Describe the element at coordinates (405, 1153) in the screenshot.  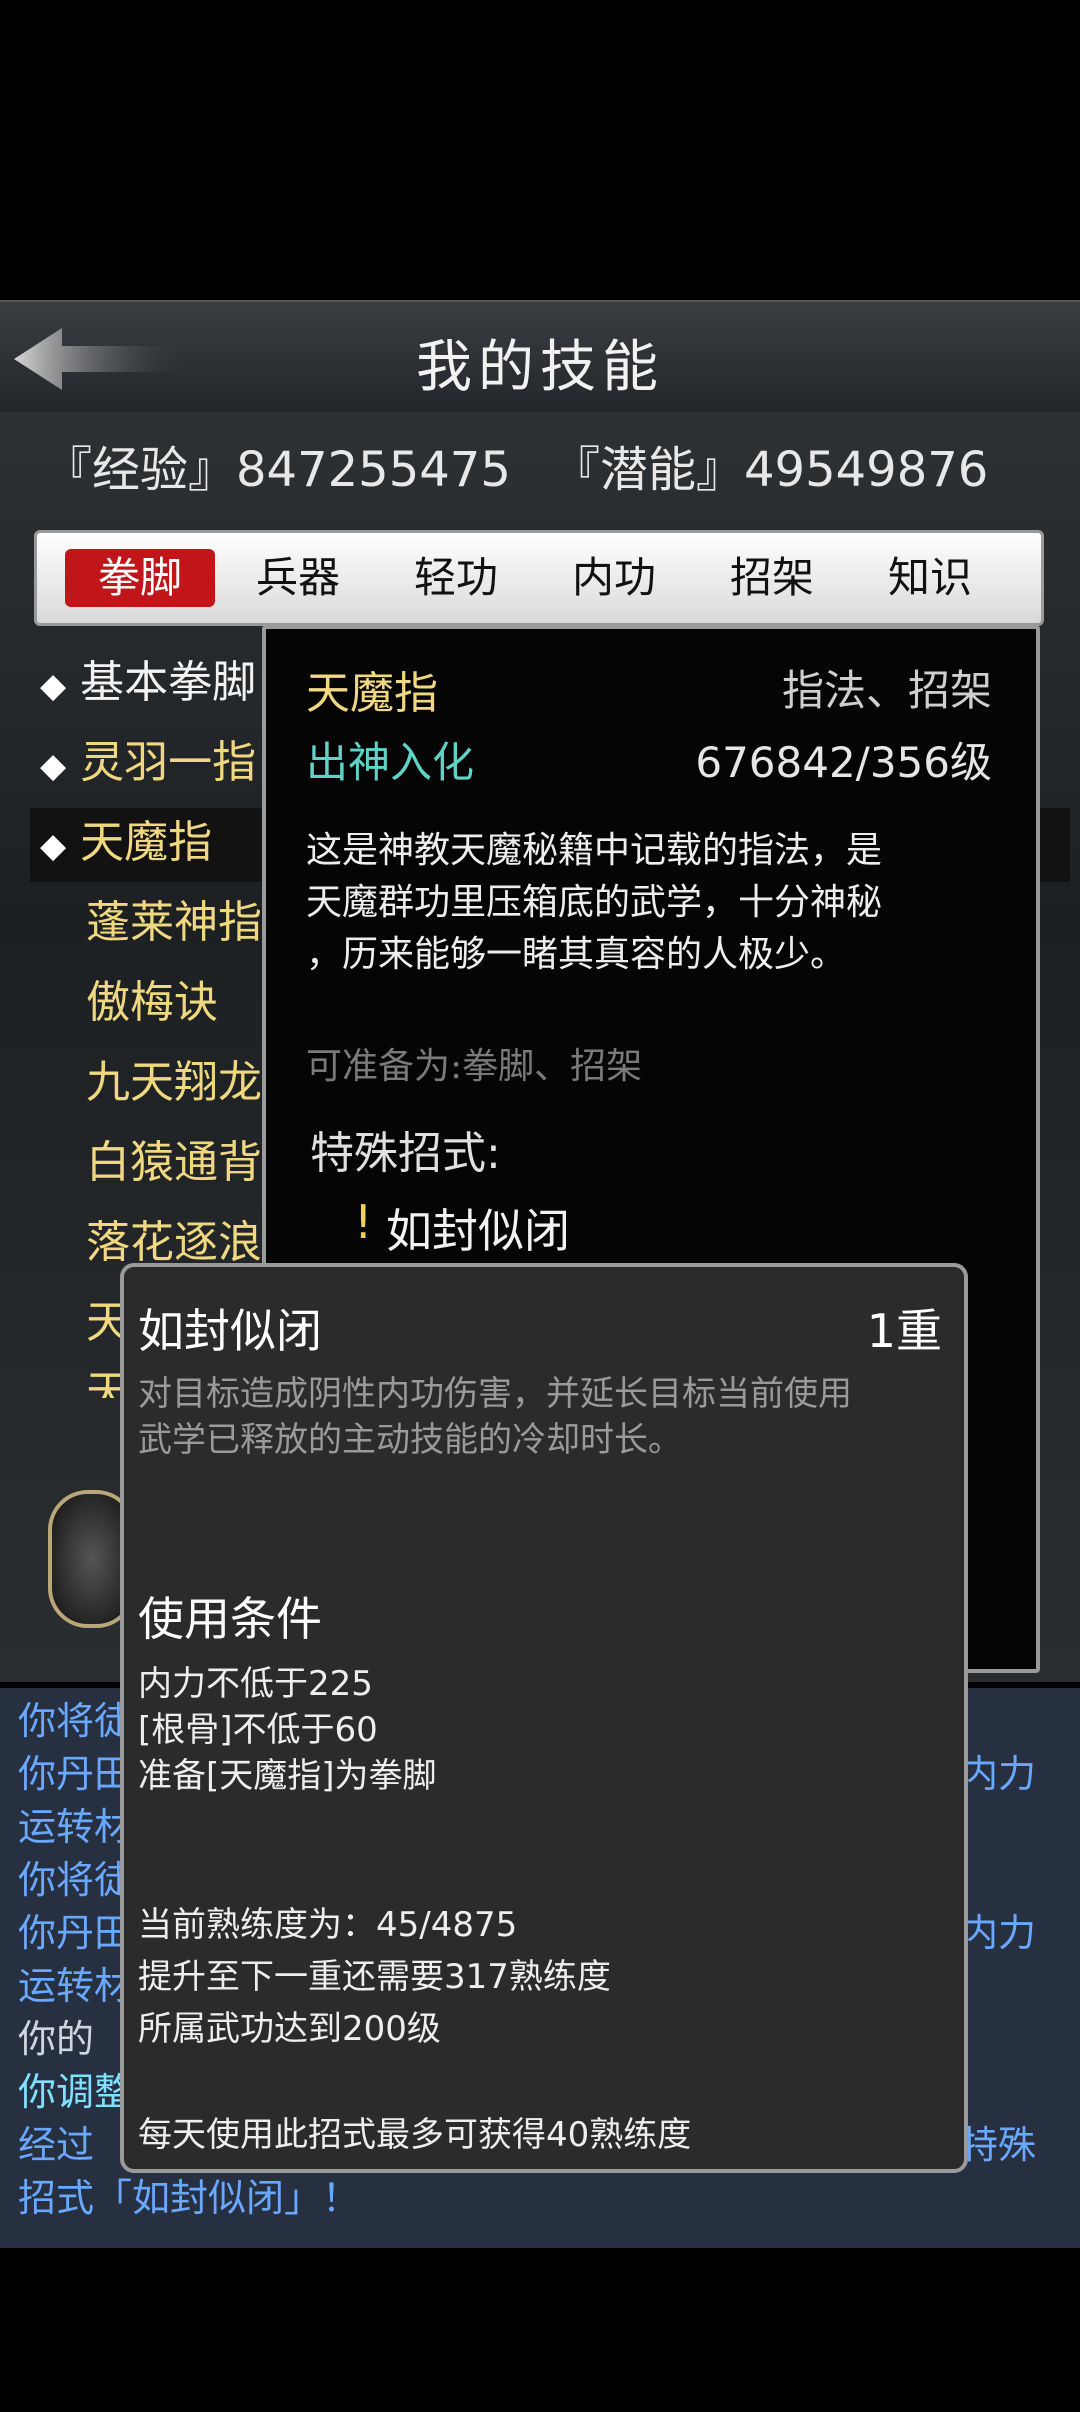
I see `special-moves-heading: 特殊招式:` at that location.